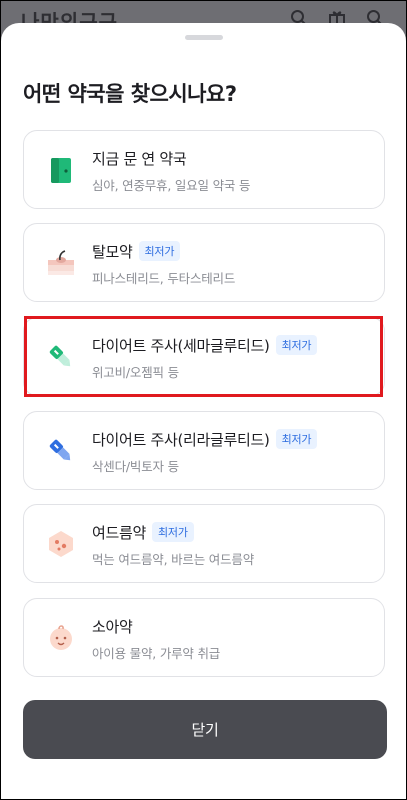  What do you see at coordinates (204, 543) in the screenshot?
I see `option-acne-medicine: 여드름약 최저가 먹는 여드름약, 바르는 여드름약` at bounding box center [204, 543].